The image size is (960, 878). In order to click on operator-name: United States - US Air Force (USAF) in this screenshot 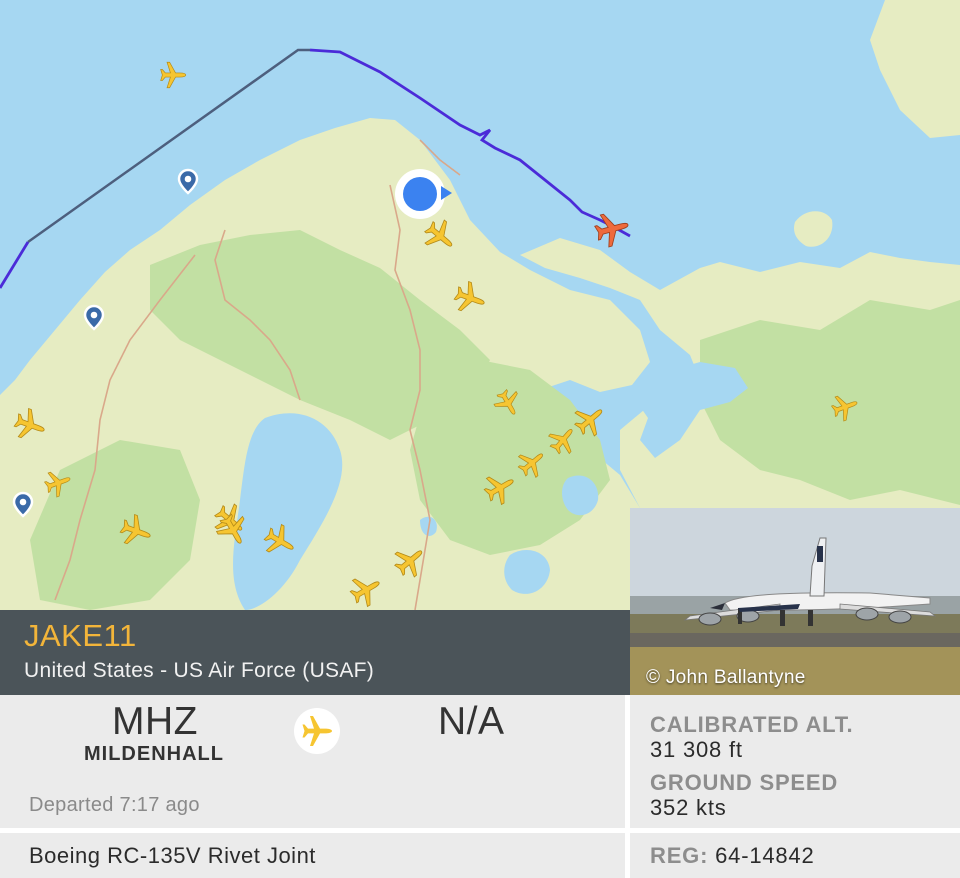, I will do `click(199, 670)`.